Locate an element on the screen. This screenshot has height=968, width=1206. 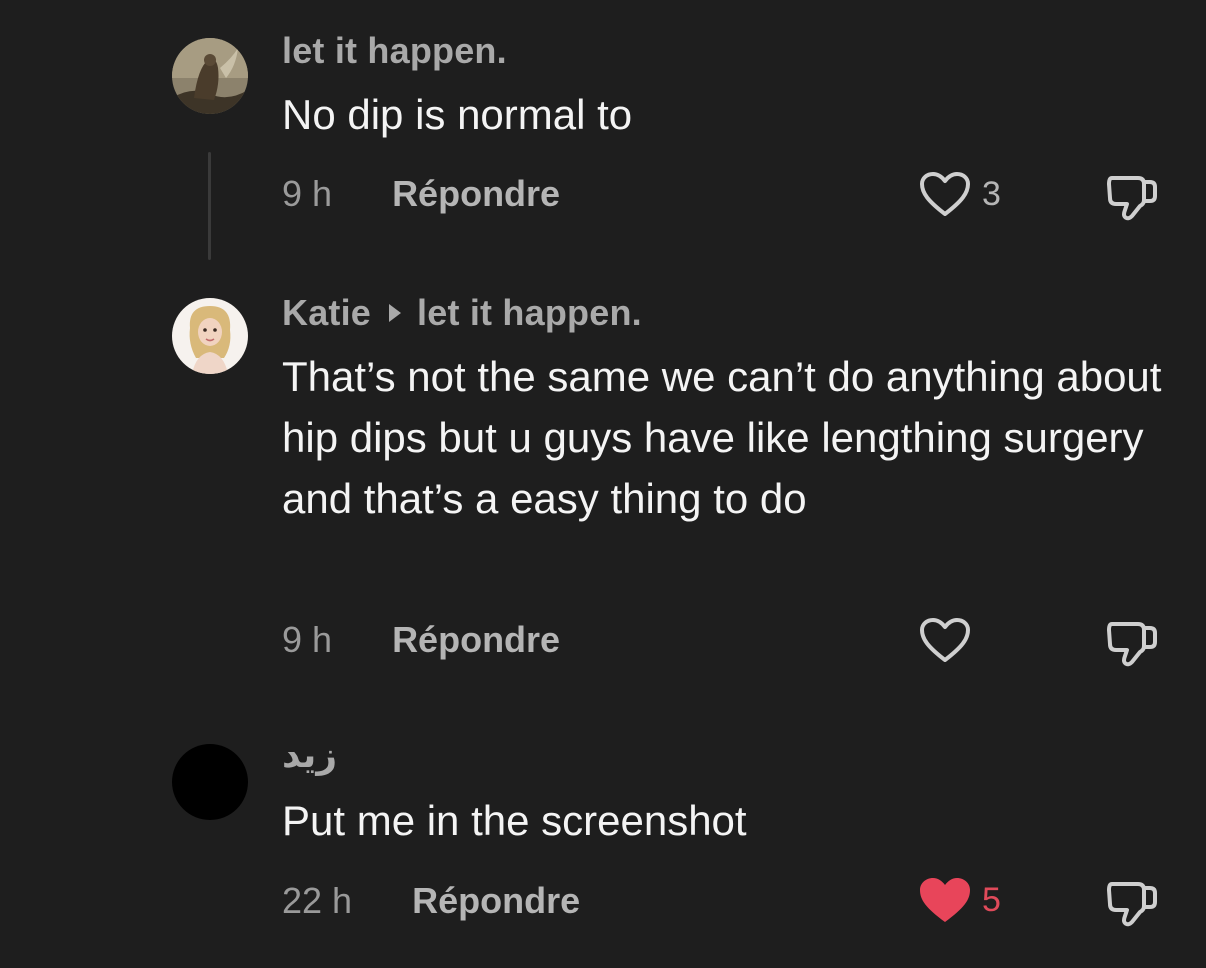
like-button: 5 is located at coordinates (959, 900).